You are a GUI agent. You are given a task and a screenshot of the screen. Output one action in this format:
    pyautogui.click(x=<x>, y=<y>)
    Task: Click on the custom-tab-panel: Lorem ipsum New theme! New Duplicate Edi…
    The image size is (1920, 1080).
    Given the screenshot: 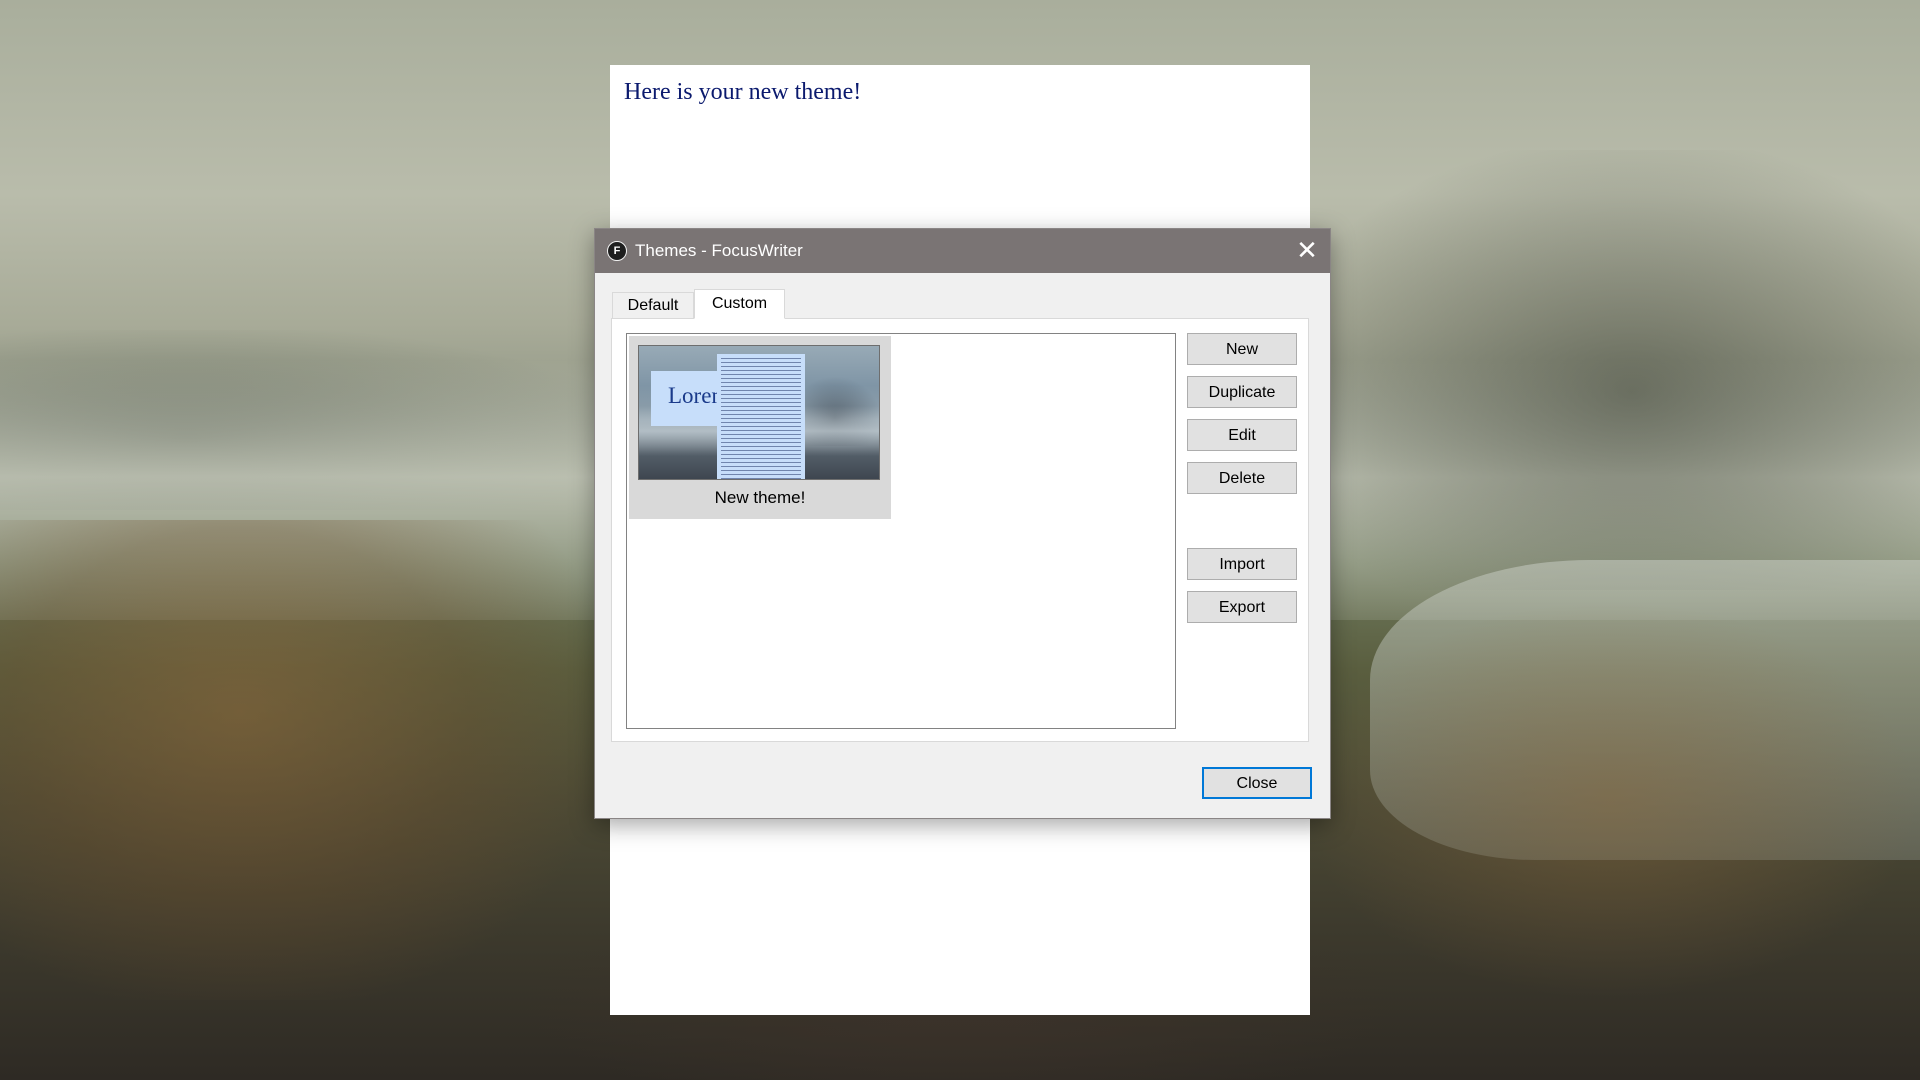 What is the action you would take?
    pyautogui.click(x=960, y=530)
    